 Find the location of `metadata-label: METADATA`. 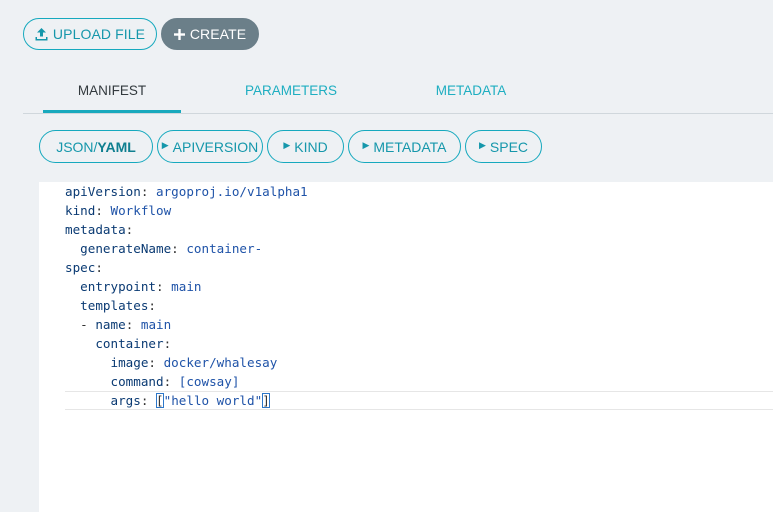

metadata-label: METADATA is located at coordinates (410, 146).